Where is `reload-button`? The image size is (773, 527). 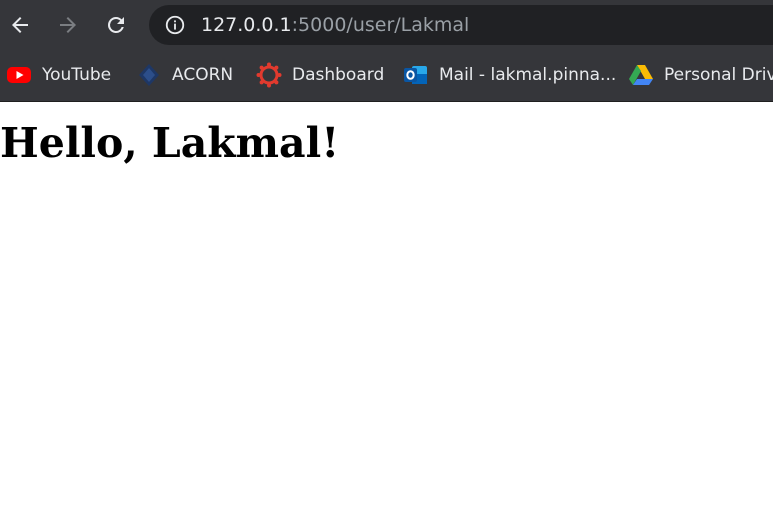
reload-button is located at coordinates (116, 25).